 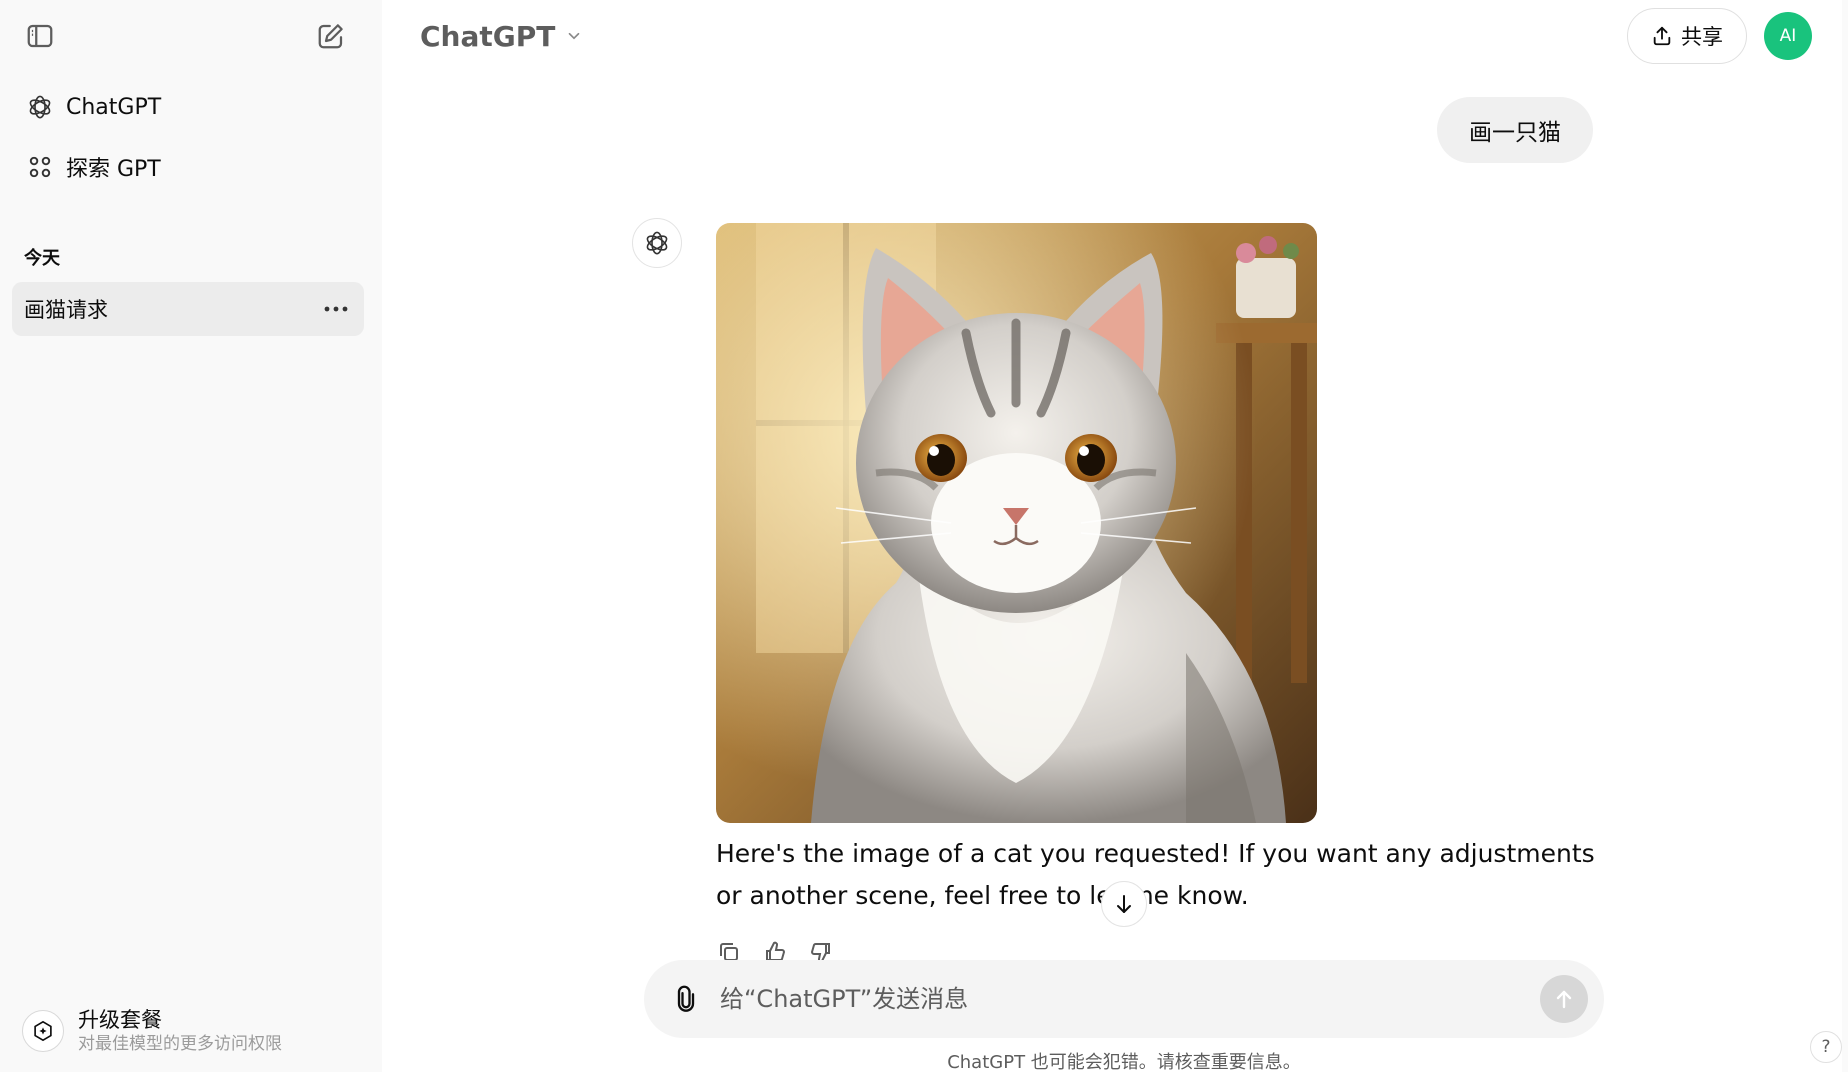 What do you see at coordinates (114, 107) in the screenshot?
I see `sidebar-item-label: ChatGPT` at bounding box center [114, 107].